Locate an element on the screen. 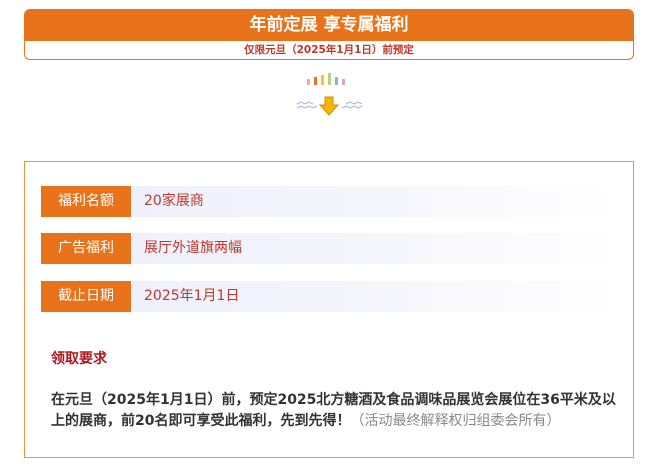  promo-banner: 年前定展 享专属福利 仅限元旦（2025年1月1日）前预定 is located at coordinates (329, 34).